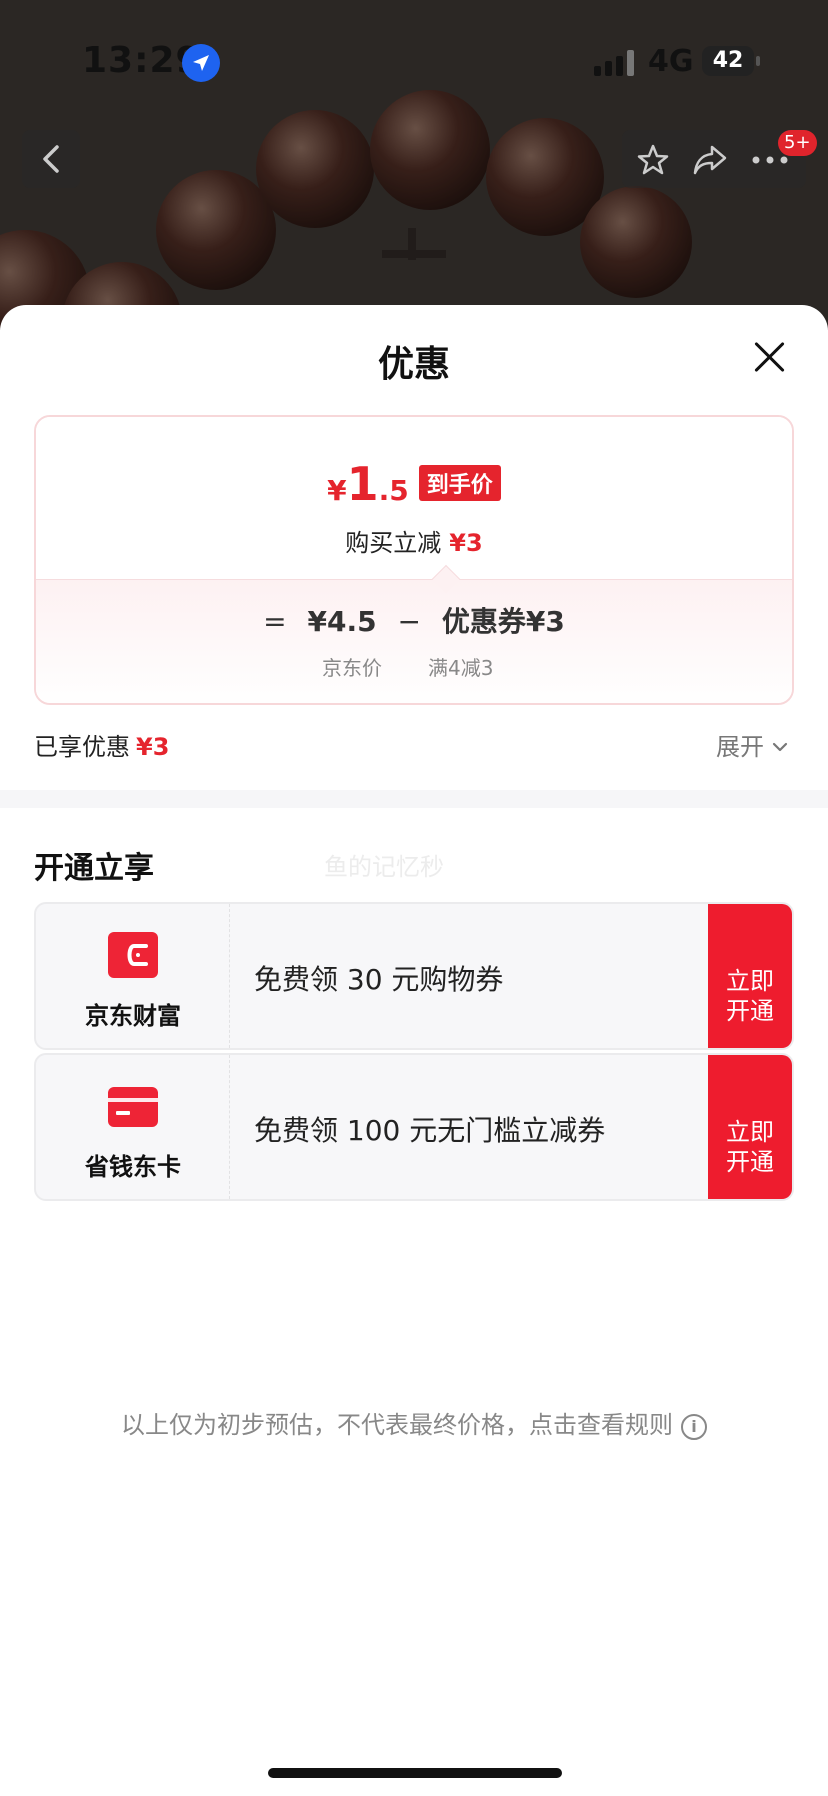 The width and height of the screenshot is (828, 1796). Describe the element at coordinates (694, 1427) in the screenshot. I see `info-icon: i` at that location.